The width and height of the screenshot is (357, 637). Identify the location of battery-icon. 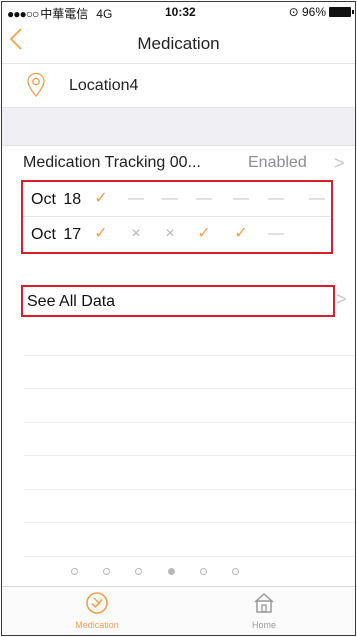
(341, 12).